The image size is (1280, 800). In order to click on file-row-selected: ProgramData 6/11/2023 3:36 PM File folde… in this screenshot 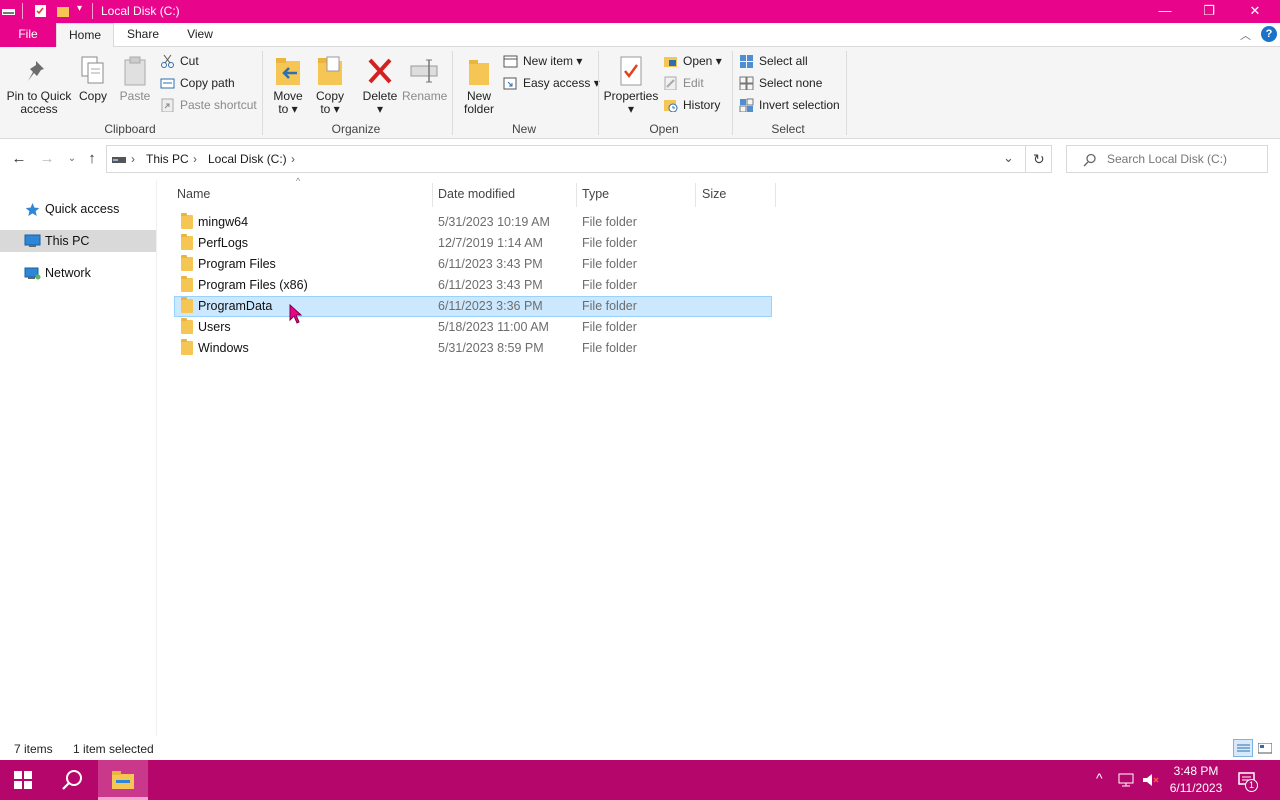, I will do `click(473, 306)`.